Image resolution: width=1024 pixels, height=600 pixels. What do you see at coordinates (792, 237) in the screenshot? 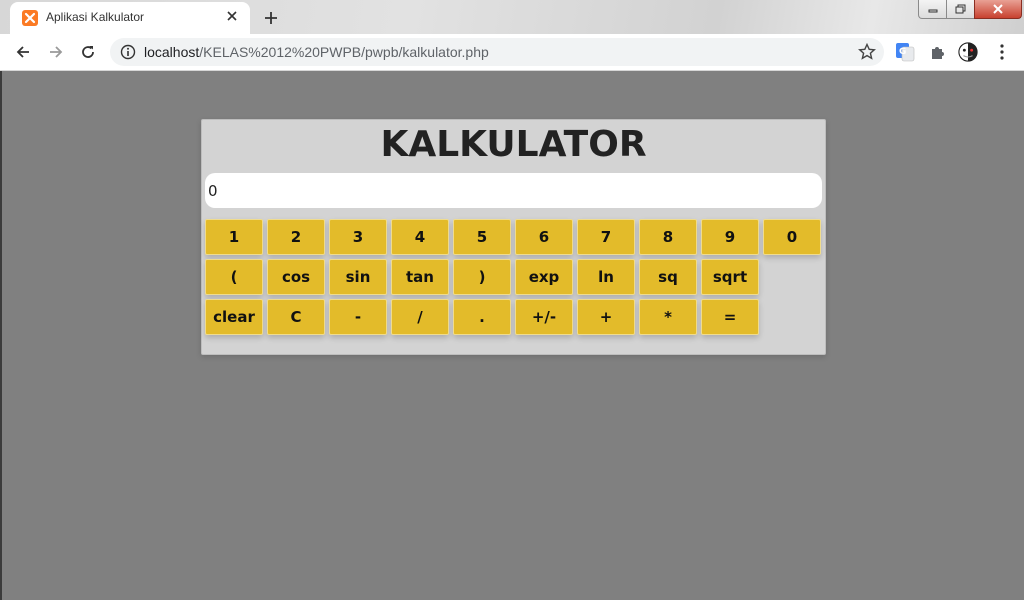
I see `calc-key-button: 0` at bounding box center [792, 237].